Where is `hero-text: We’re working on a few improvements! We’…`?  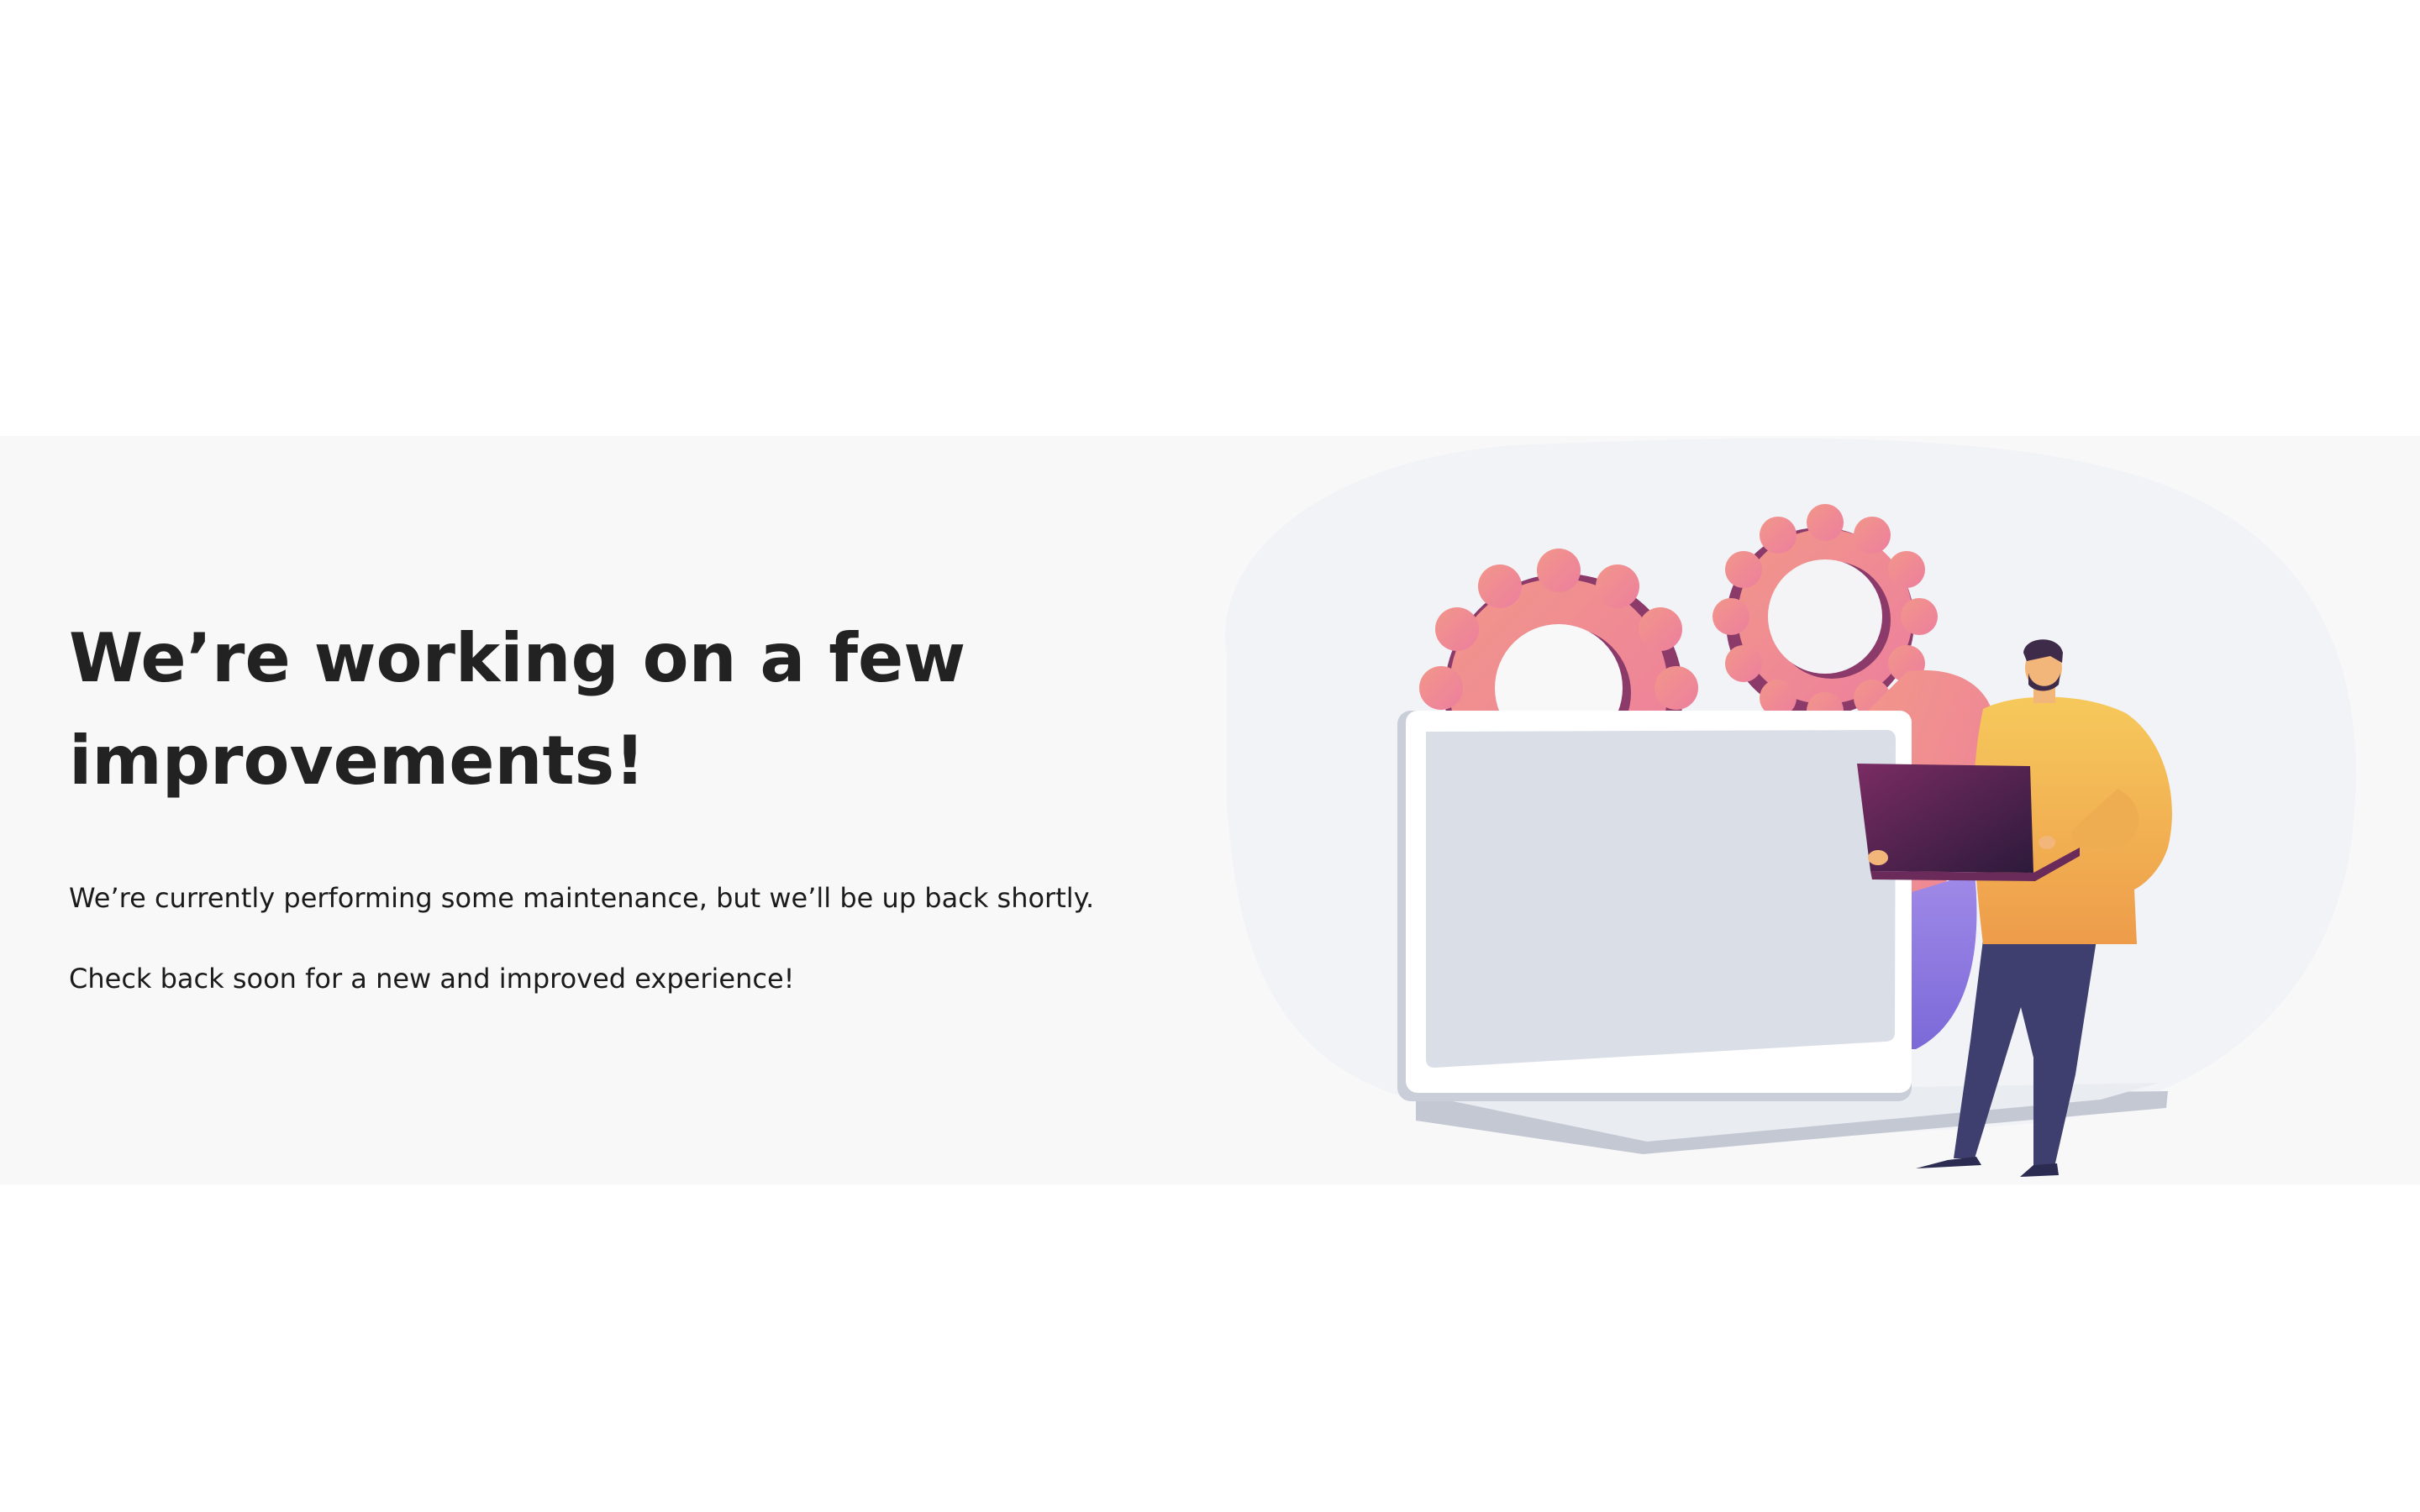
hero-text: We’re working on a few improvements! We’… is located at coordinates (615, 801).